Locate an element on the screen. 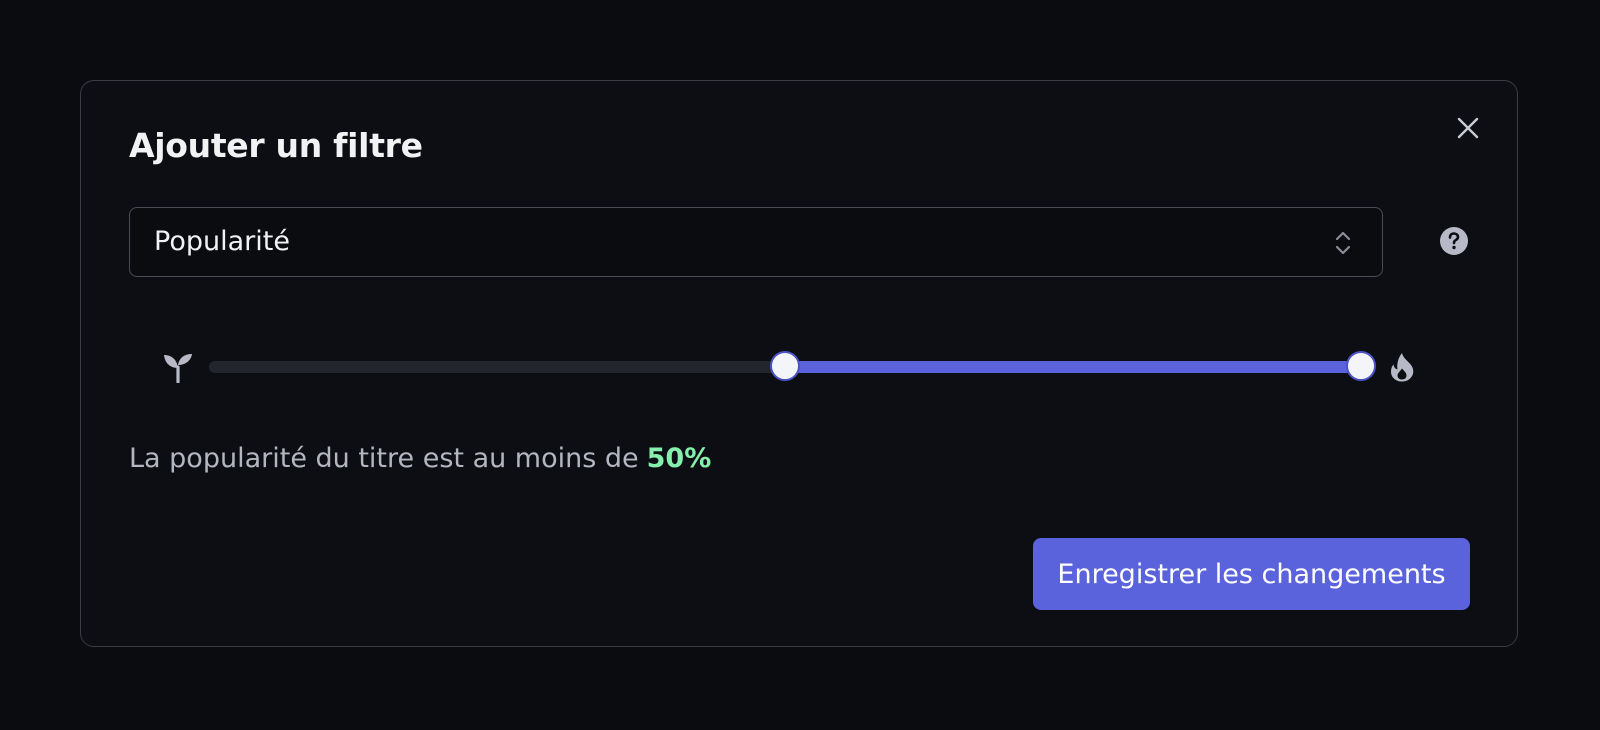 The height and width of the screenshot is (730, 1600). popularity-range-slider is located at coordinates (795, 367).